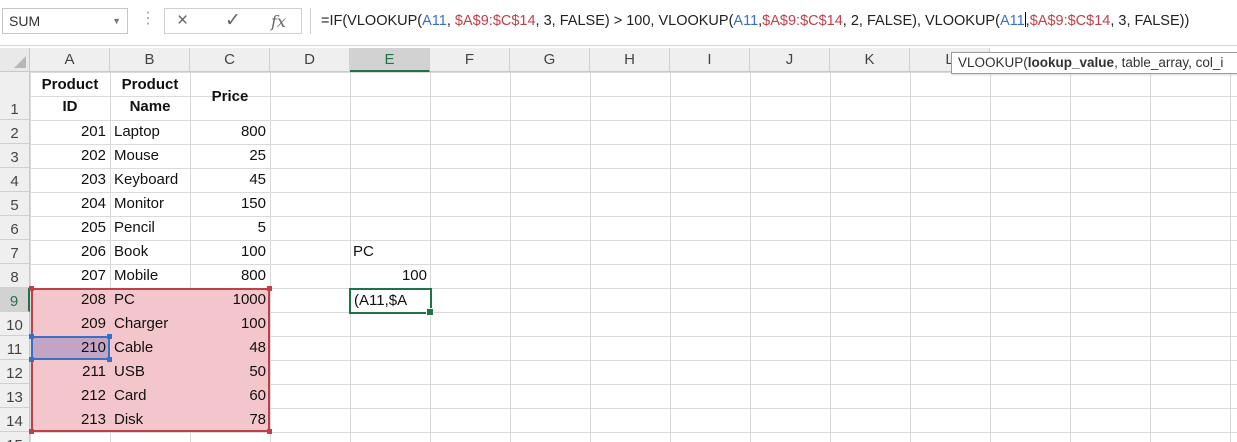 Image resolution: width=1237 pixels, height=442 pixels. What do you see at coordinates (131, 252) in the screenshot?
I see `product-name-cell: Book` at bounding box center [131, 252].